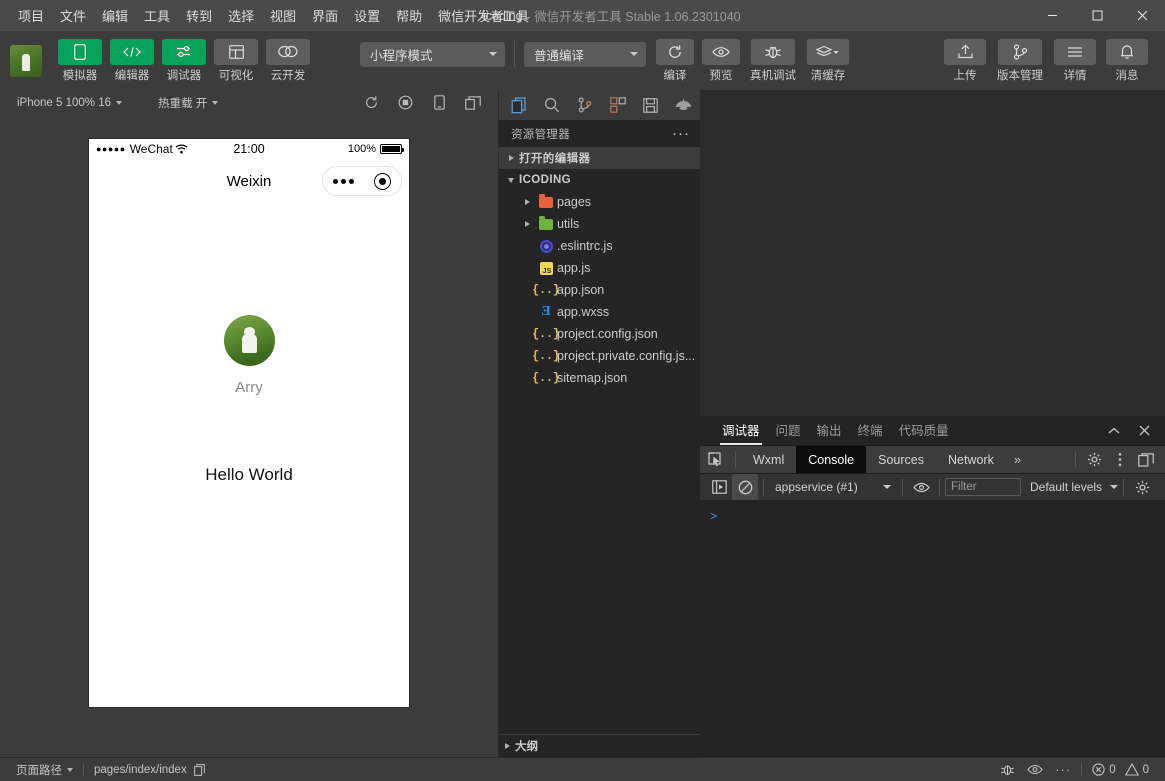 This screenshot has height=781, width=1165. I want to click on toolbar-button-simulator: 模拟器, so click(80, 60).